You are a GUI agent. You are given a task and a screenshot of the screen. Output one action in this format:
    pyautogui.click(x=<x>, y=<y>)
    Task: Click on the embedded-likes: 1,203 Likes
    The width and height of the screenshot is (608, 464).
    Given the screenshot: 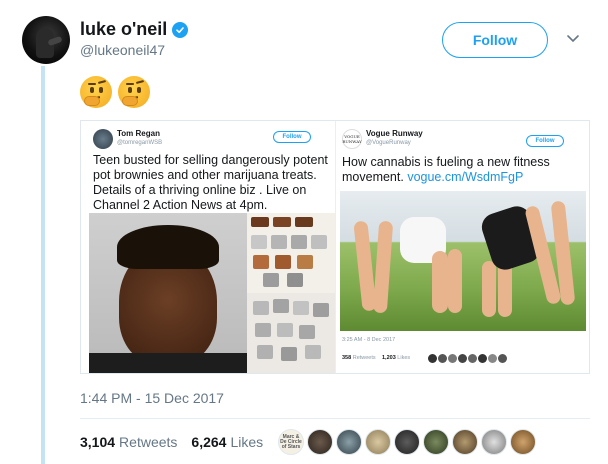 What is the action you would take?
    pyautogui.click(x=396, y=358)
    